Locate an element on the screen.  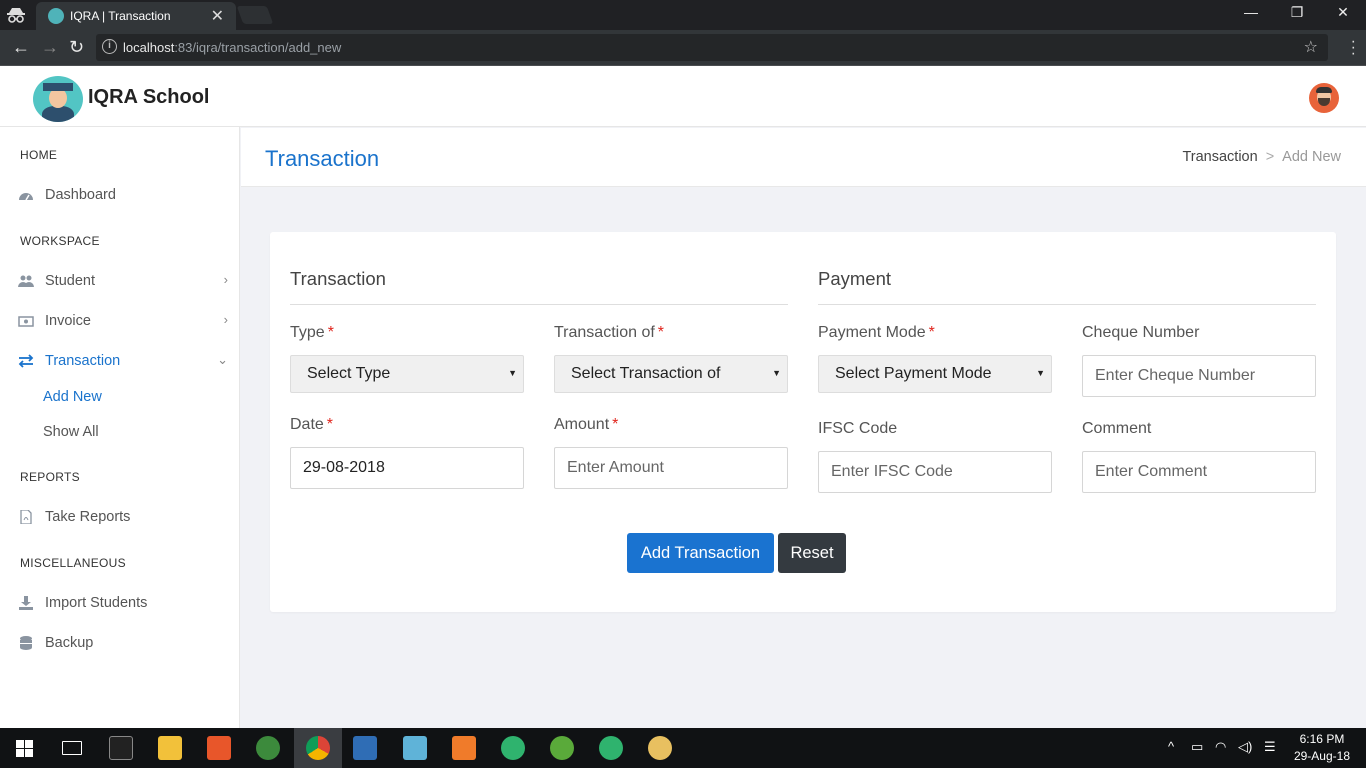
sidebar-item-dashboard: Dashboard is located at coordinates (120, 196).